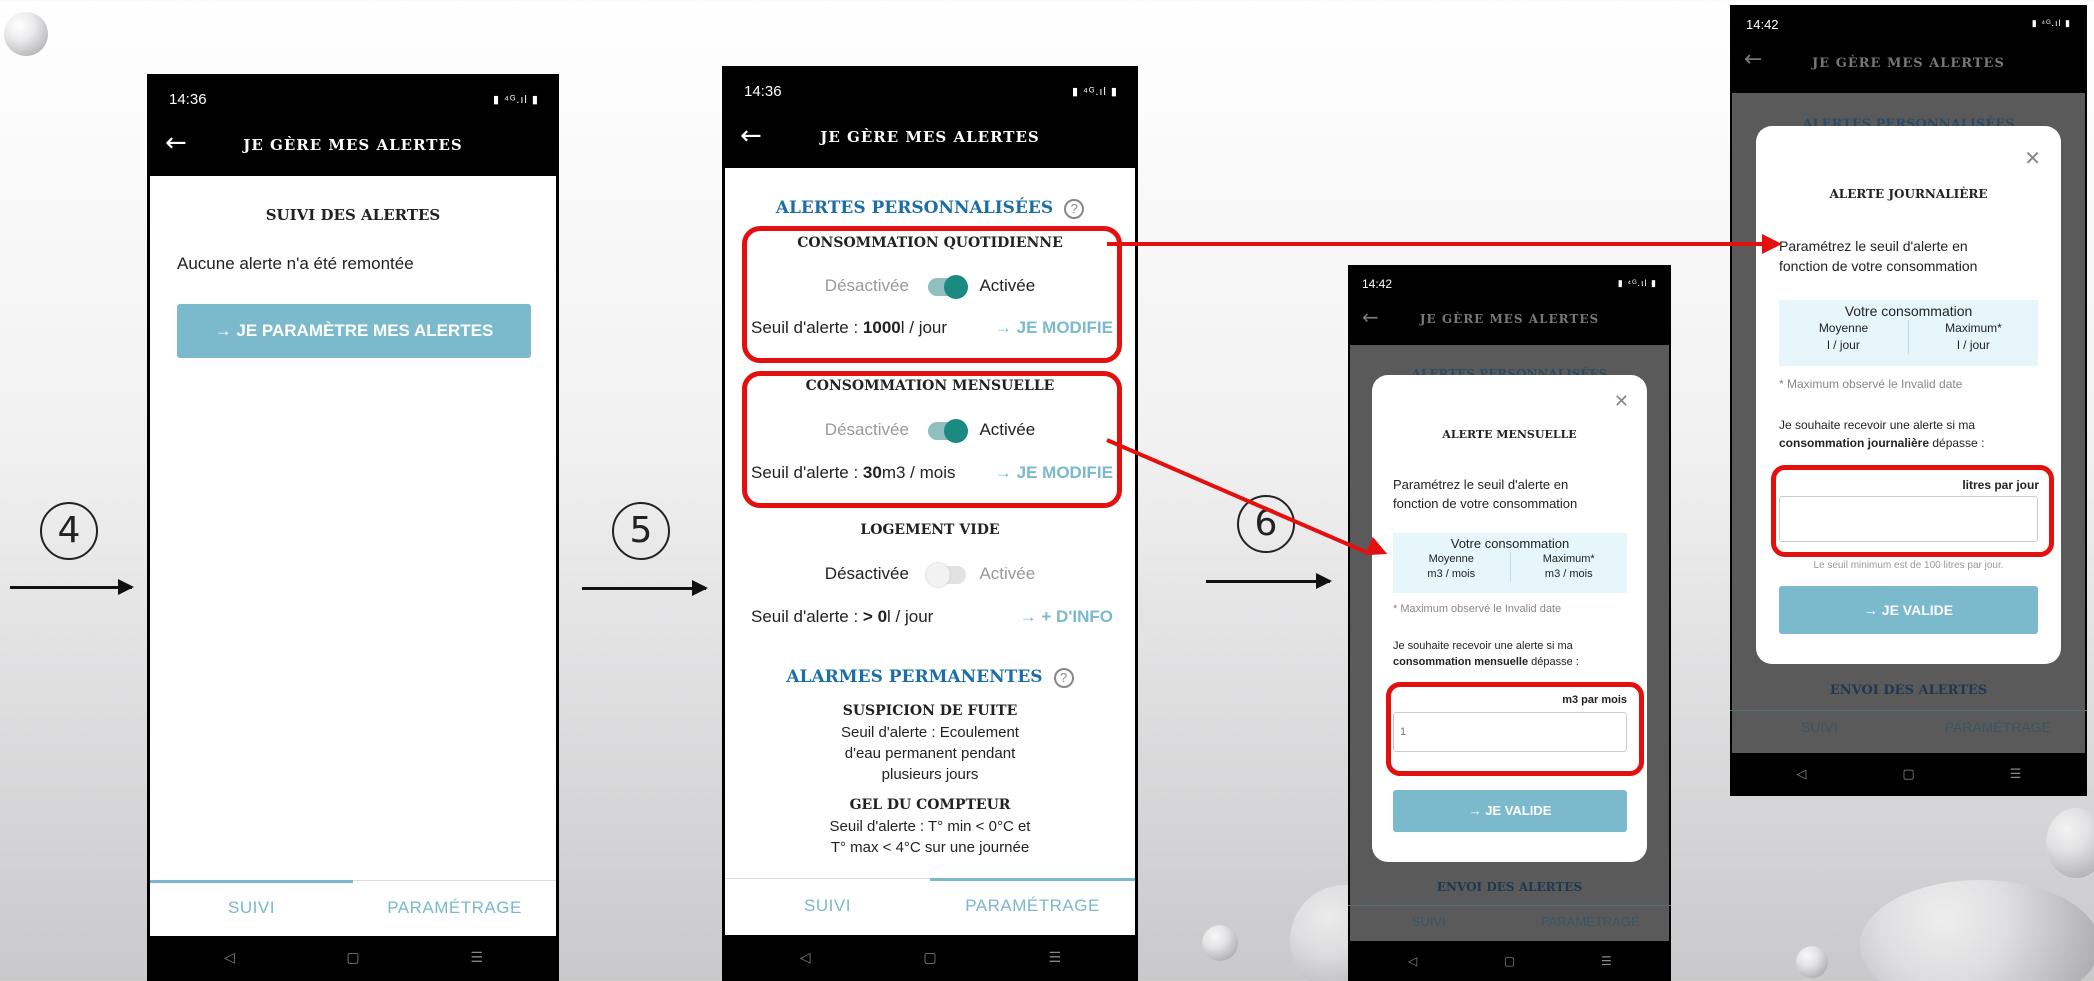  What do you see at coordinates (1435, 244) in the screenshot?
I see `arrow-to-daily-modal` at bounding box center [1435, 244].